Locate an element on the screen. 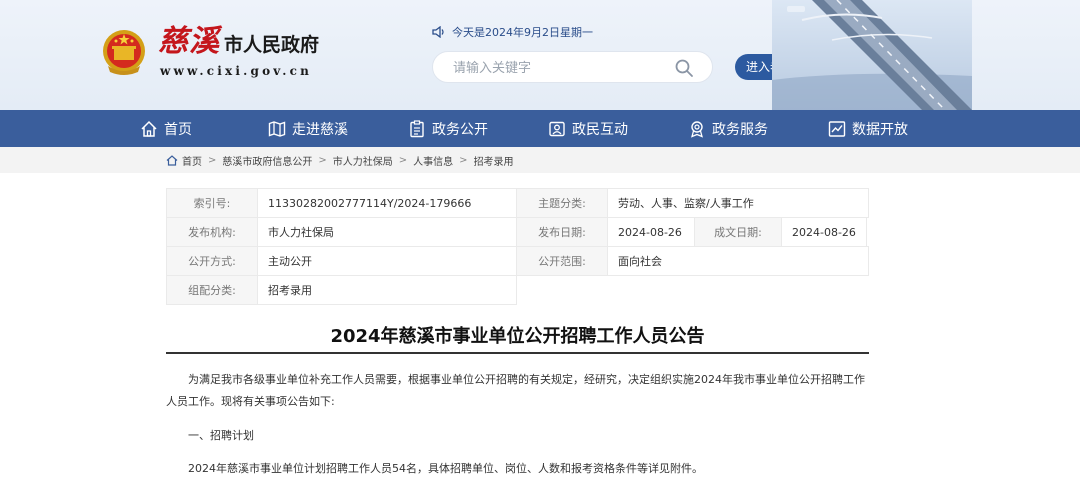 The width and height of the screenshot is (1080, 494). meta-value-org: 市人力社保局 is located at coordinates (387, 232).